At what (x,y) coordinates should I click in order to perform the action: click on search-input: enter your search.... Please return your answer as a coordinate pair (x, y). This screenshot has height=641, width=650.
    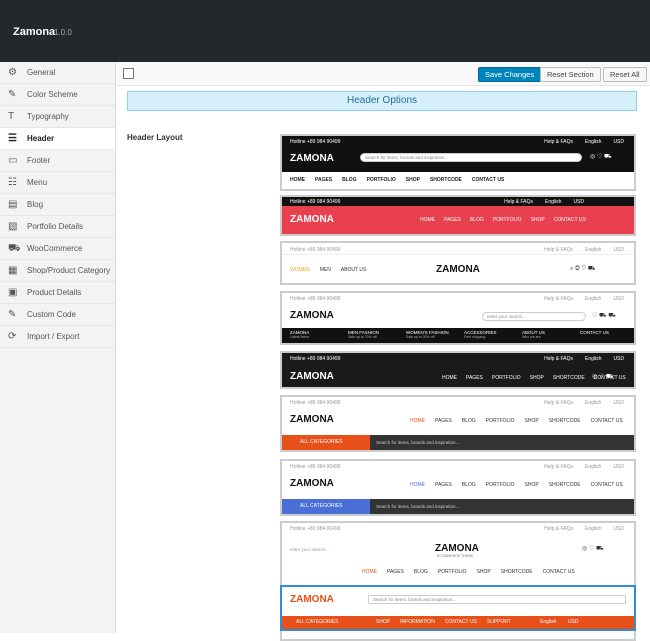
    Looking at the image, I should click on (309, 549).